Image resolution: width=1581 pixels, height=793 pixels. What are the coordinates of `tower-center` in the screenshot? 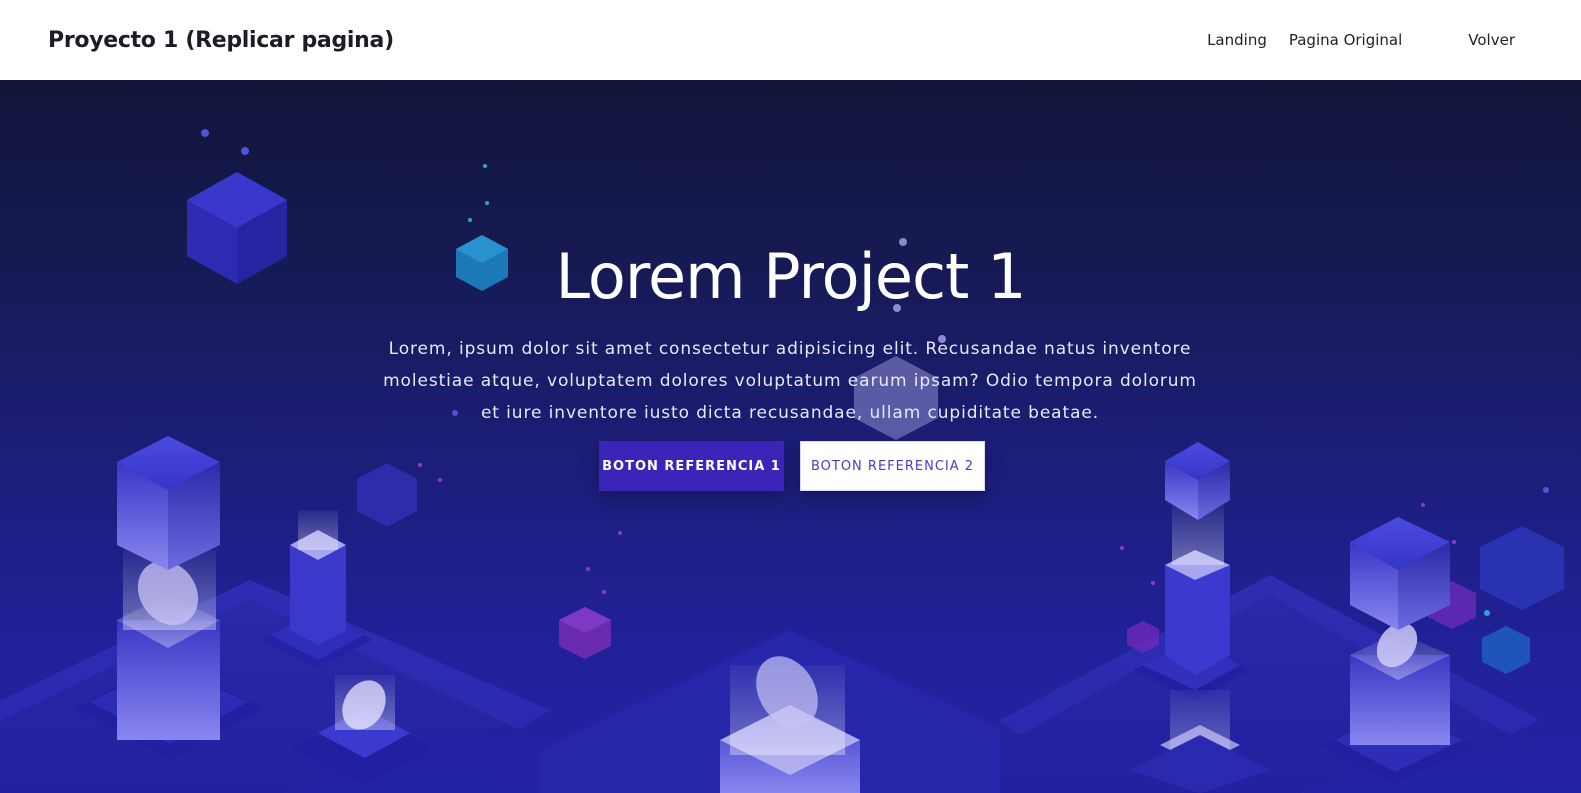 It's located at (790, 724).